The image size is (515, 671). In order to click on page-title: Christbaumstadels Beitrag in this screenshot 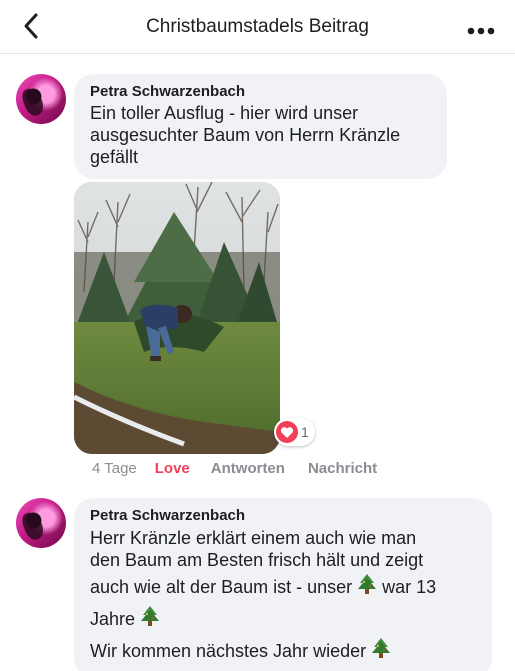, I will do `click(257, 26)`.